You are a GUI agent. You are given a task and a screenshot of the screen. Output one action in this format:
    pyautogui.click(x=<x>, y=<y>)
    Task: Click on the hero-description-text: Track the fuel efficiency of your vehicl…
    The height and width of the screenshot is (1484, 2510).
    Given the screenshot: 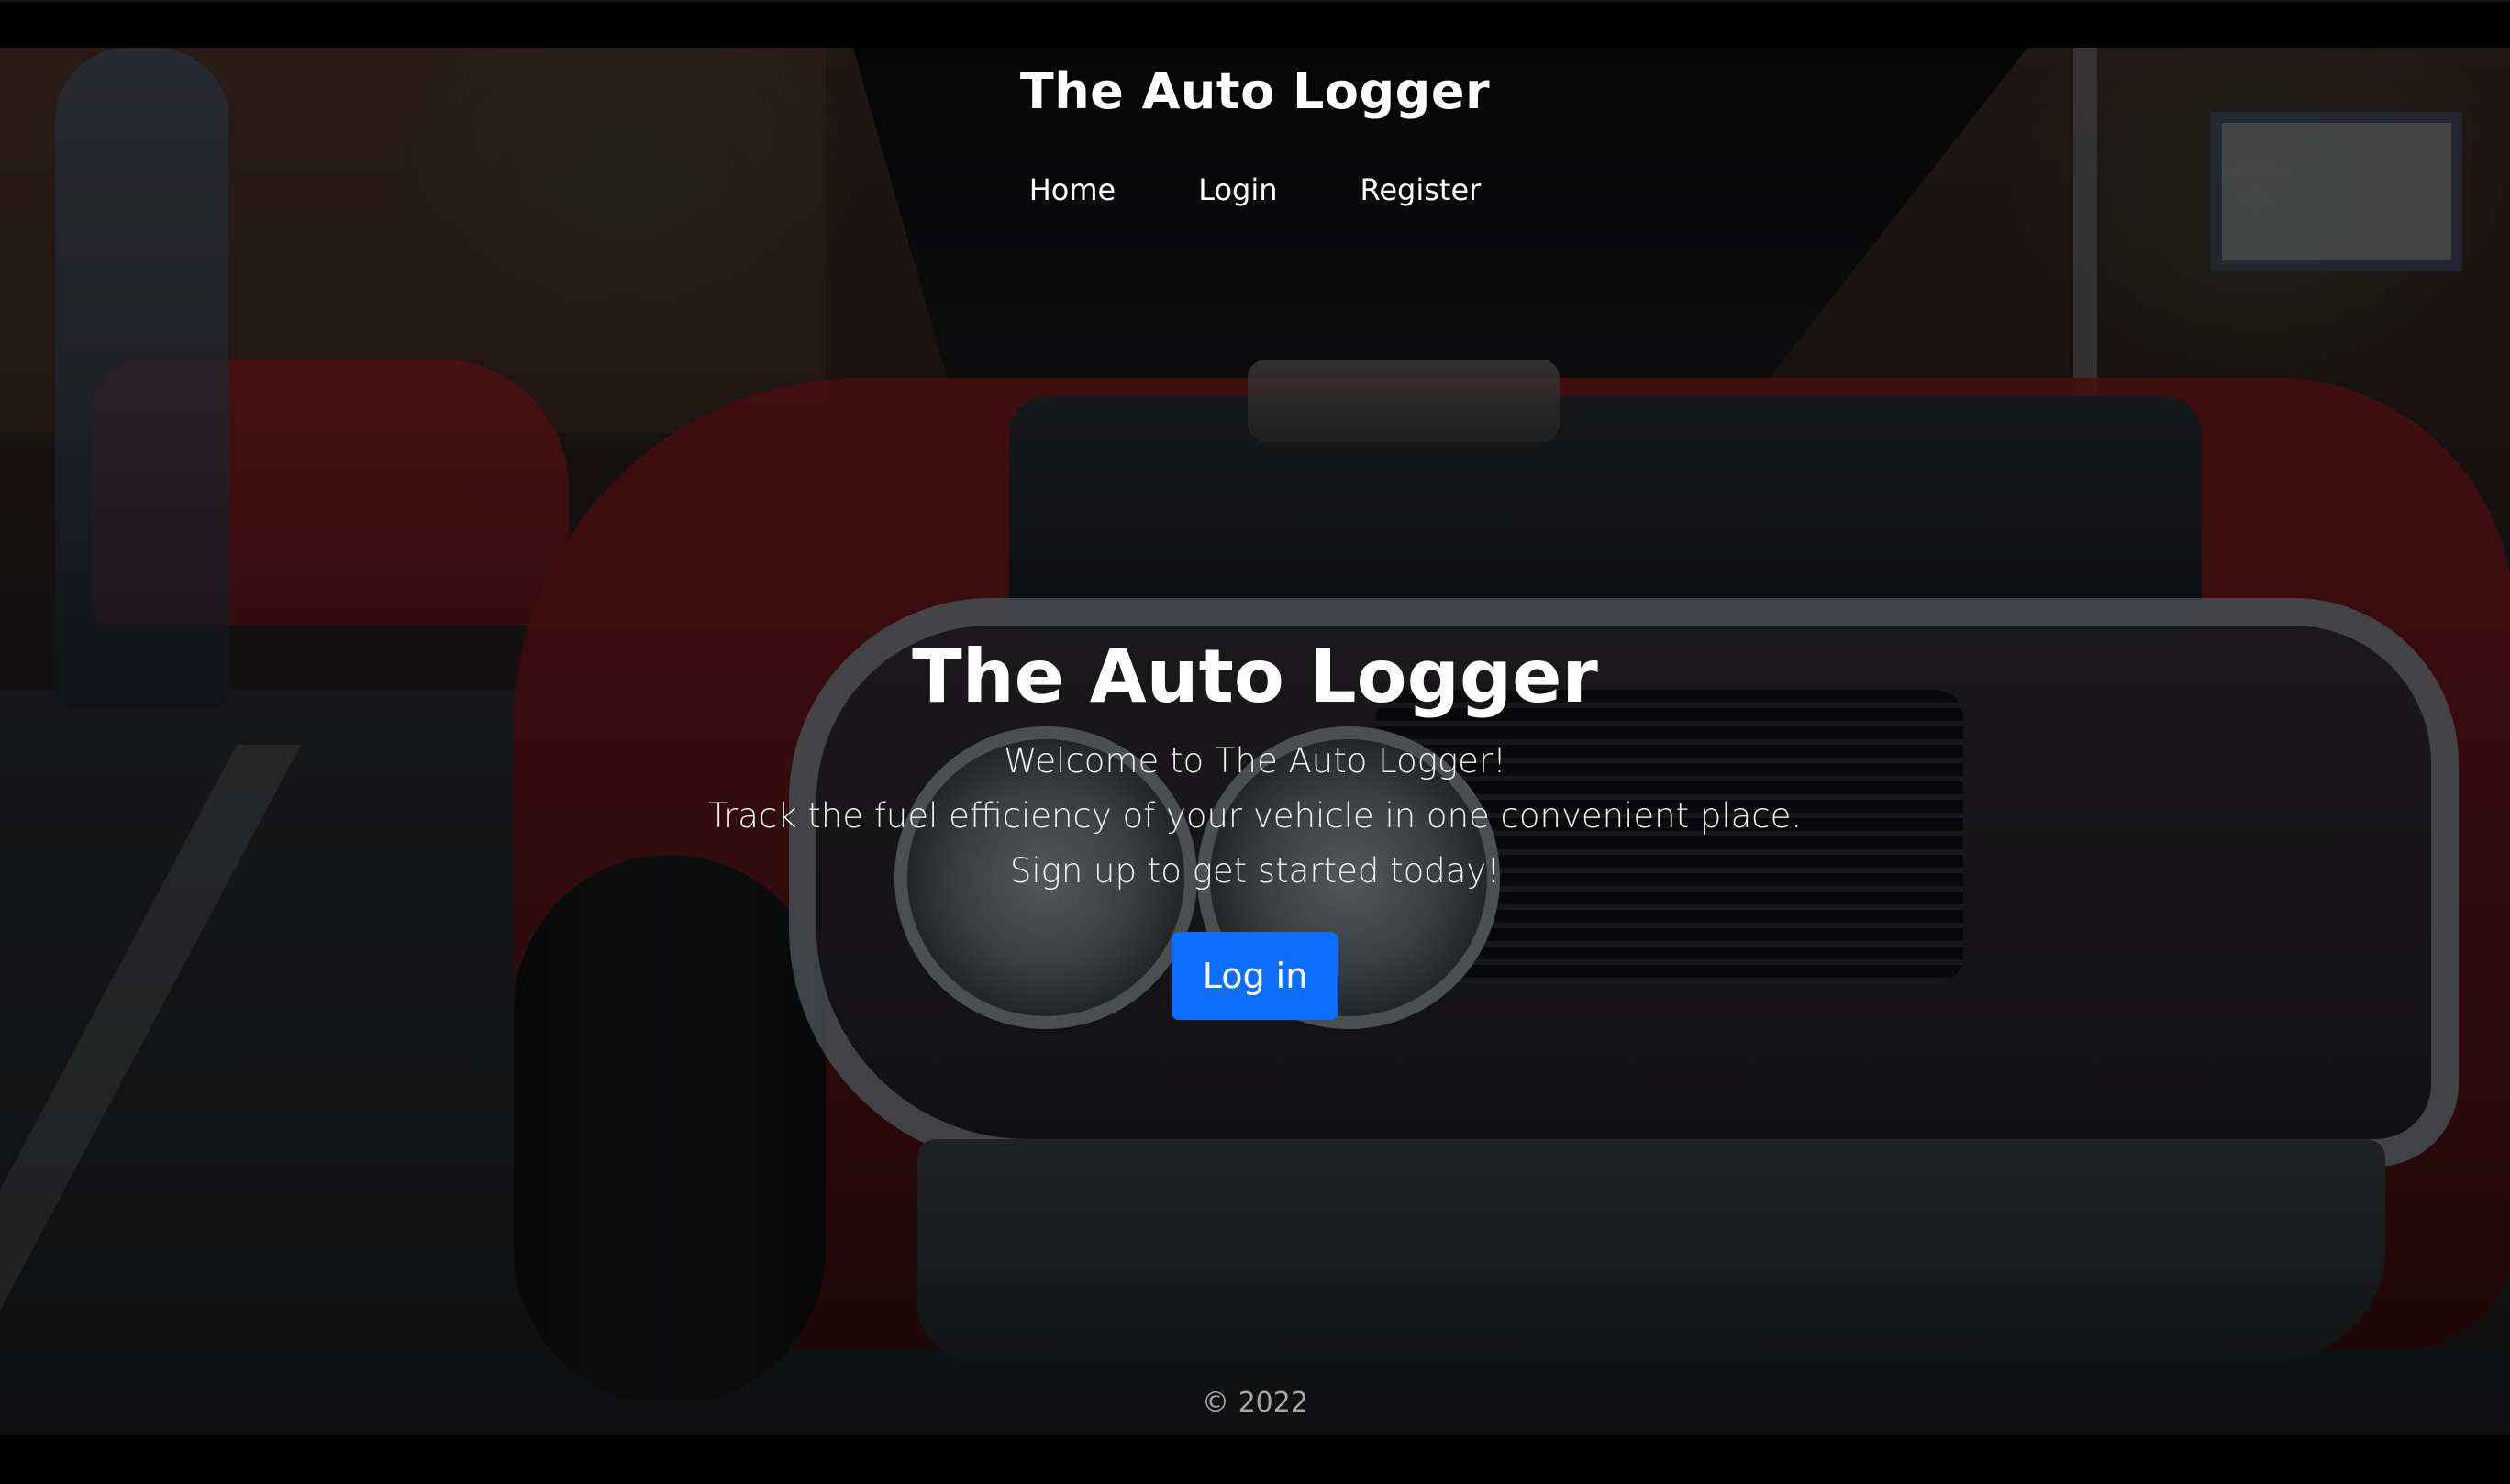 What is the action you would take?
    pyautogui.click(x=1255, y=816)
    